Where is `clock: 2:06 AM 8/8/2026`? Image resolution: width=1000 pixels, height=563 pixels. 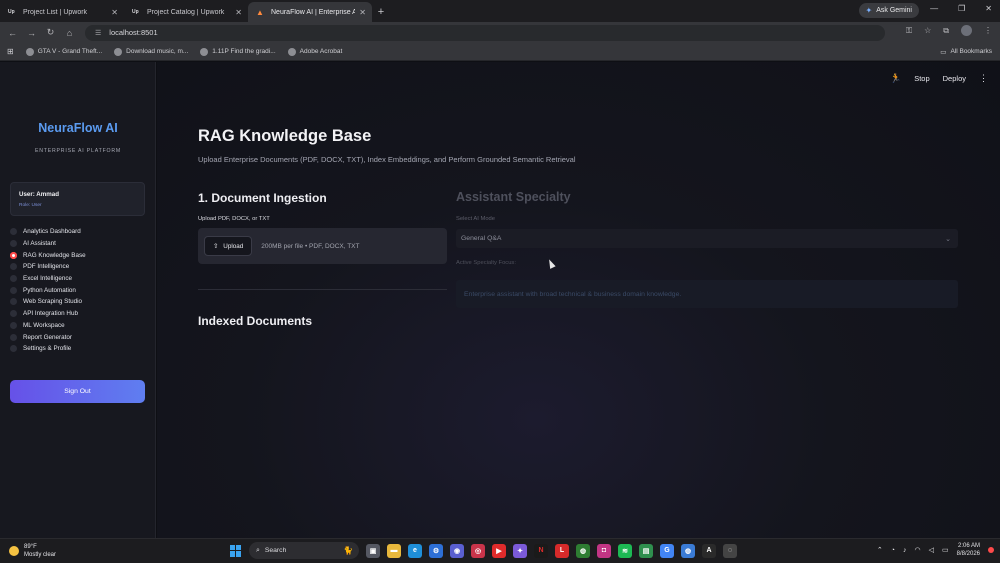 clock: 2:06 AM 8/8/2026 is located at coordinates (968, 550).